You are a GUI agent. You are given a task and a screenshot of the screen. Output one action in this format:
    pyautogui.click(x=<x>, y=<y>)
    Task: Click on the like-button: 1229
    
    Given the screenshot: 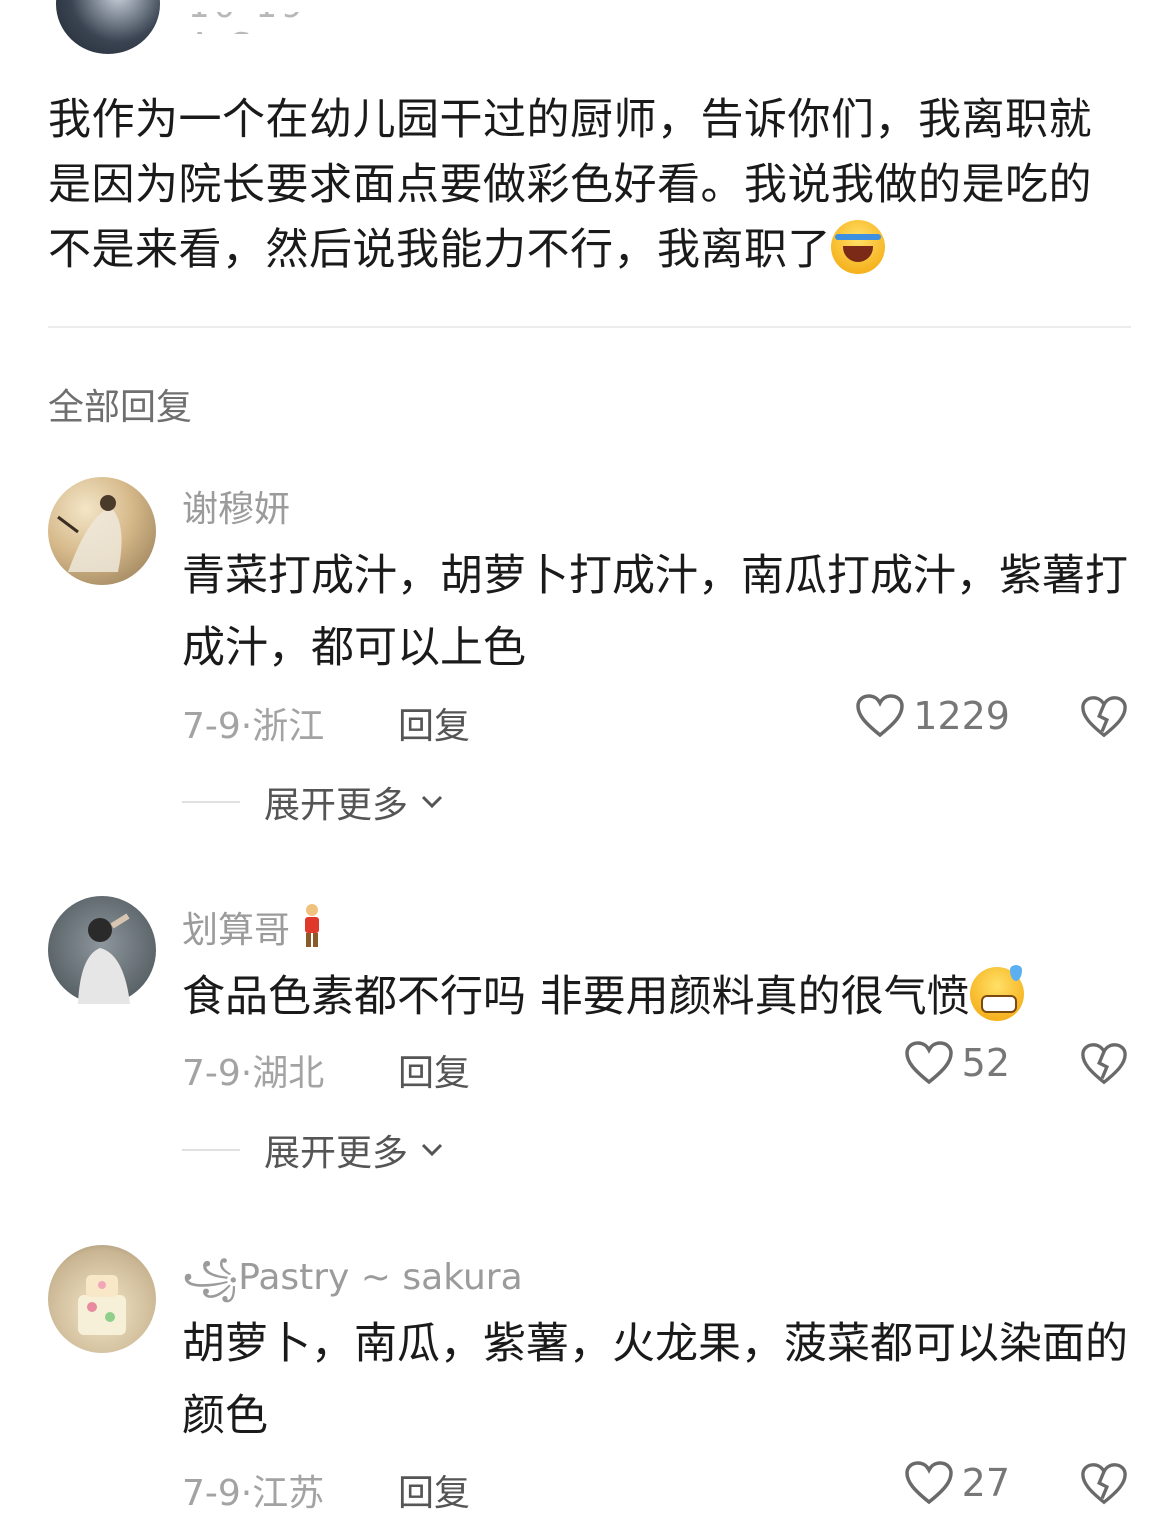 What is the action you would take?
    pyautogui.click(x=932, y=716)
    